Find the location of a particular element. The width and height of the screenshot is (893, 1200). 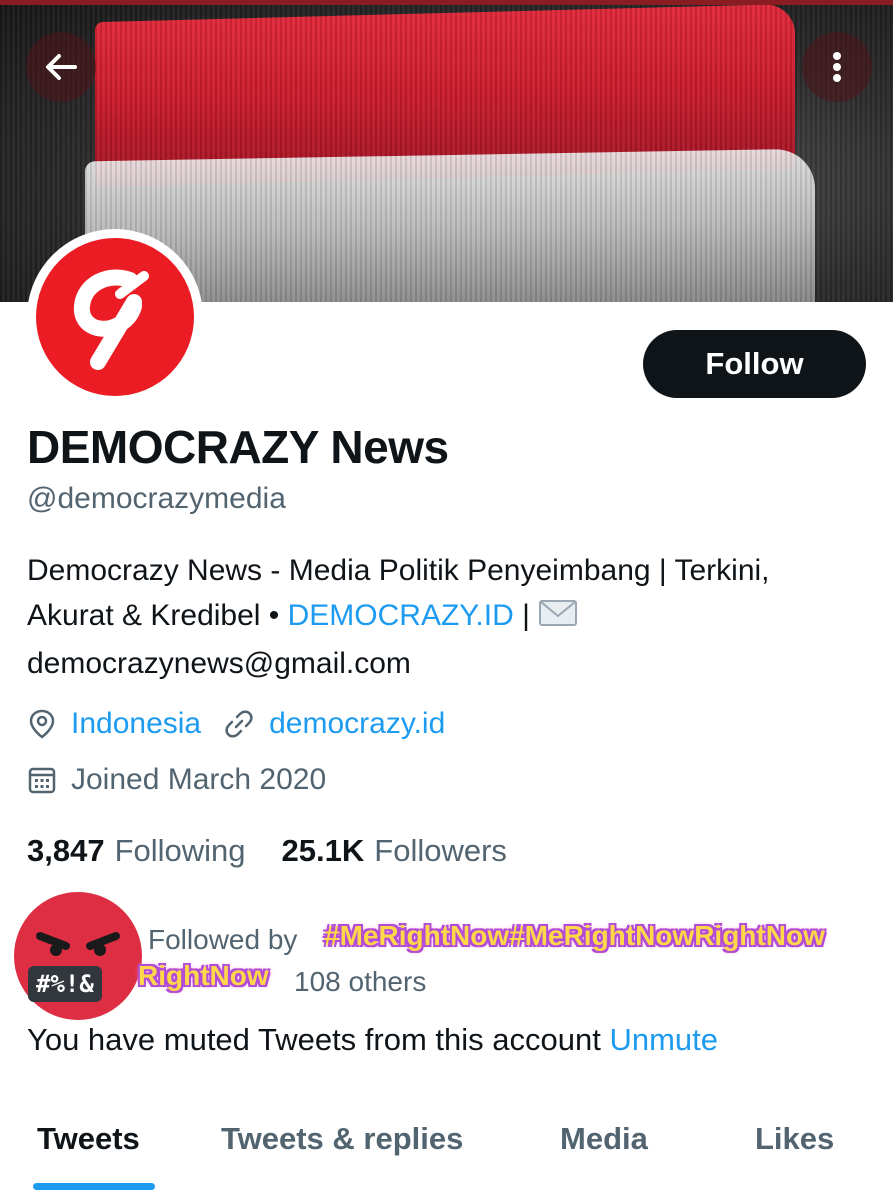

location-pin-icon is located at coordinates (42, 724).